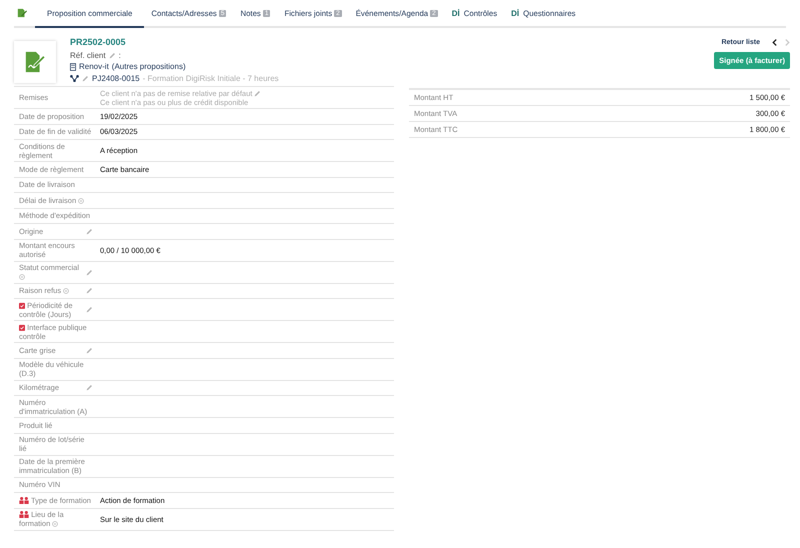 The height and width of the screenshot is (548, 800). Describe the element at coordinates (210, 78) in the screenshot. I see `project-title: - Formation DigiRisk Initiale - 7 heures` at that location.